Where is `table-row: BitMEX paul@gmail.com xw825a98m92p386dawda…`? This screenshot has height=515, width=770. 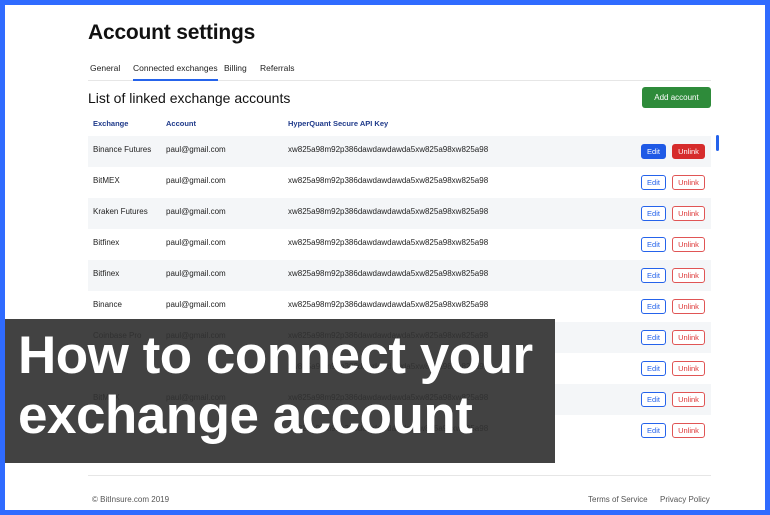
table-row: BitMEX paul@gmail.com xw825a98m92p386dawda… is located at coordinates (399, 182).